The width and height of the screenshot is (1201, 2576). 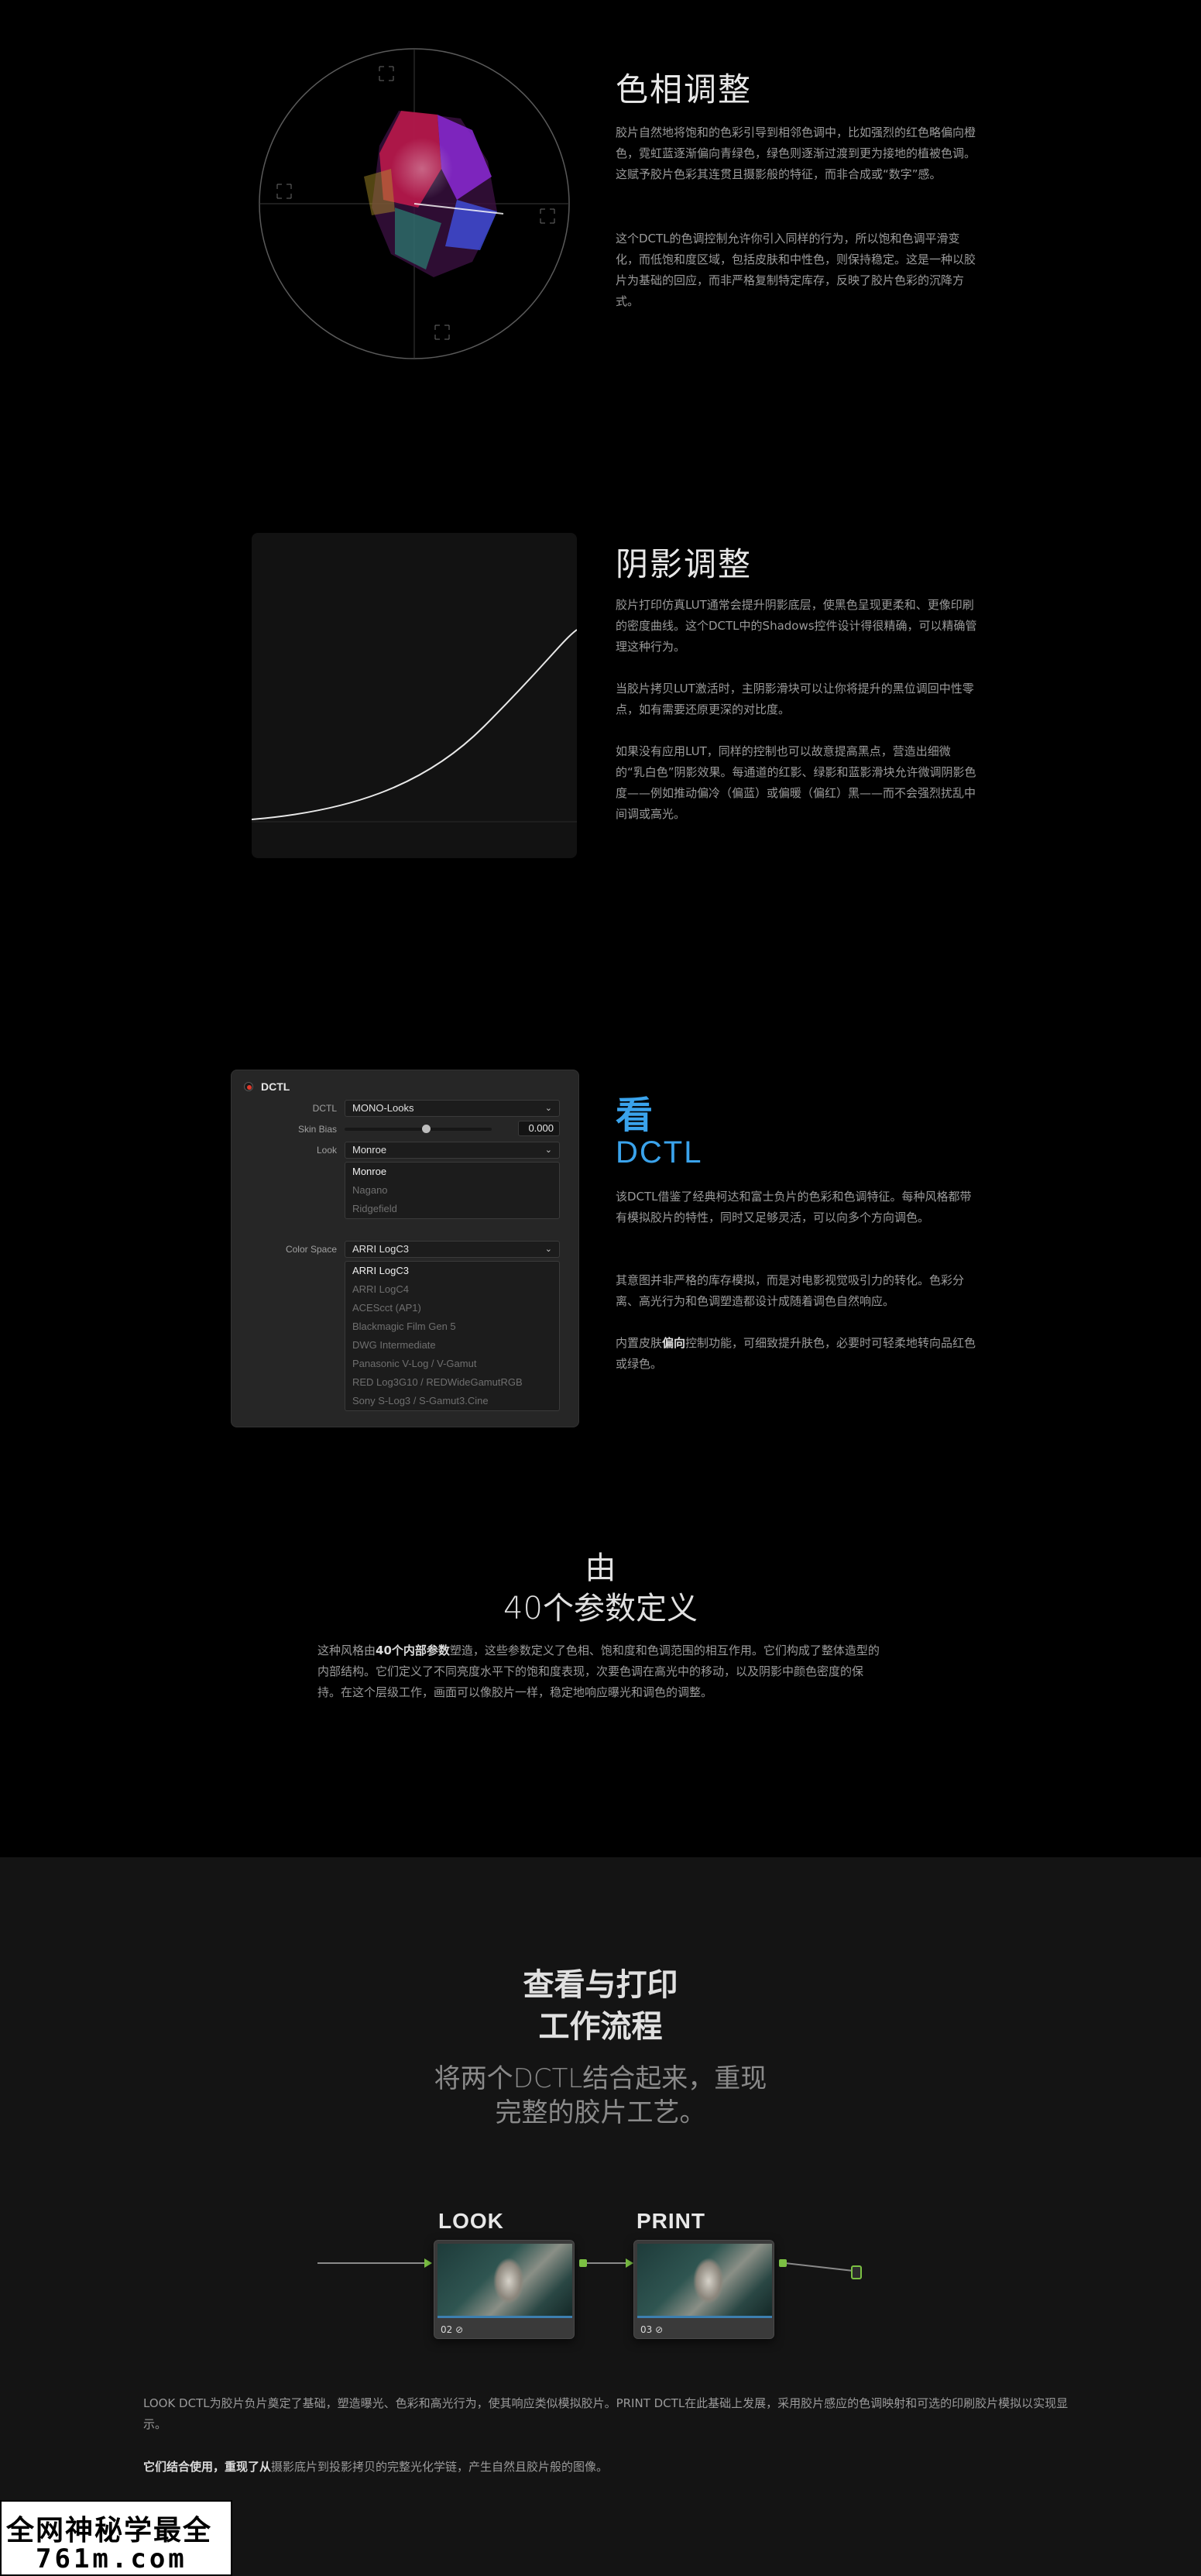 I want to click on workflow-title-line-2: 工作流程, so click(x=600, y=2027).